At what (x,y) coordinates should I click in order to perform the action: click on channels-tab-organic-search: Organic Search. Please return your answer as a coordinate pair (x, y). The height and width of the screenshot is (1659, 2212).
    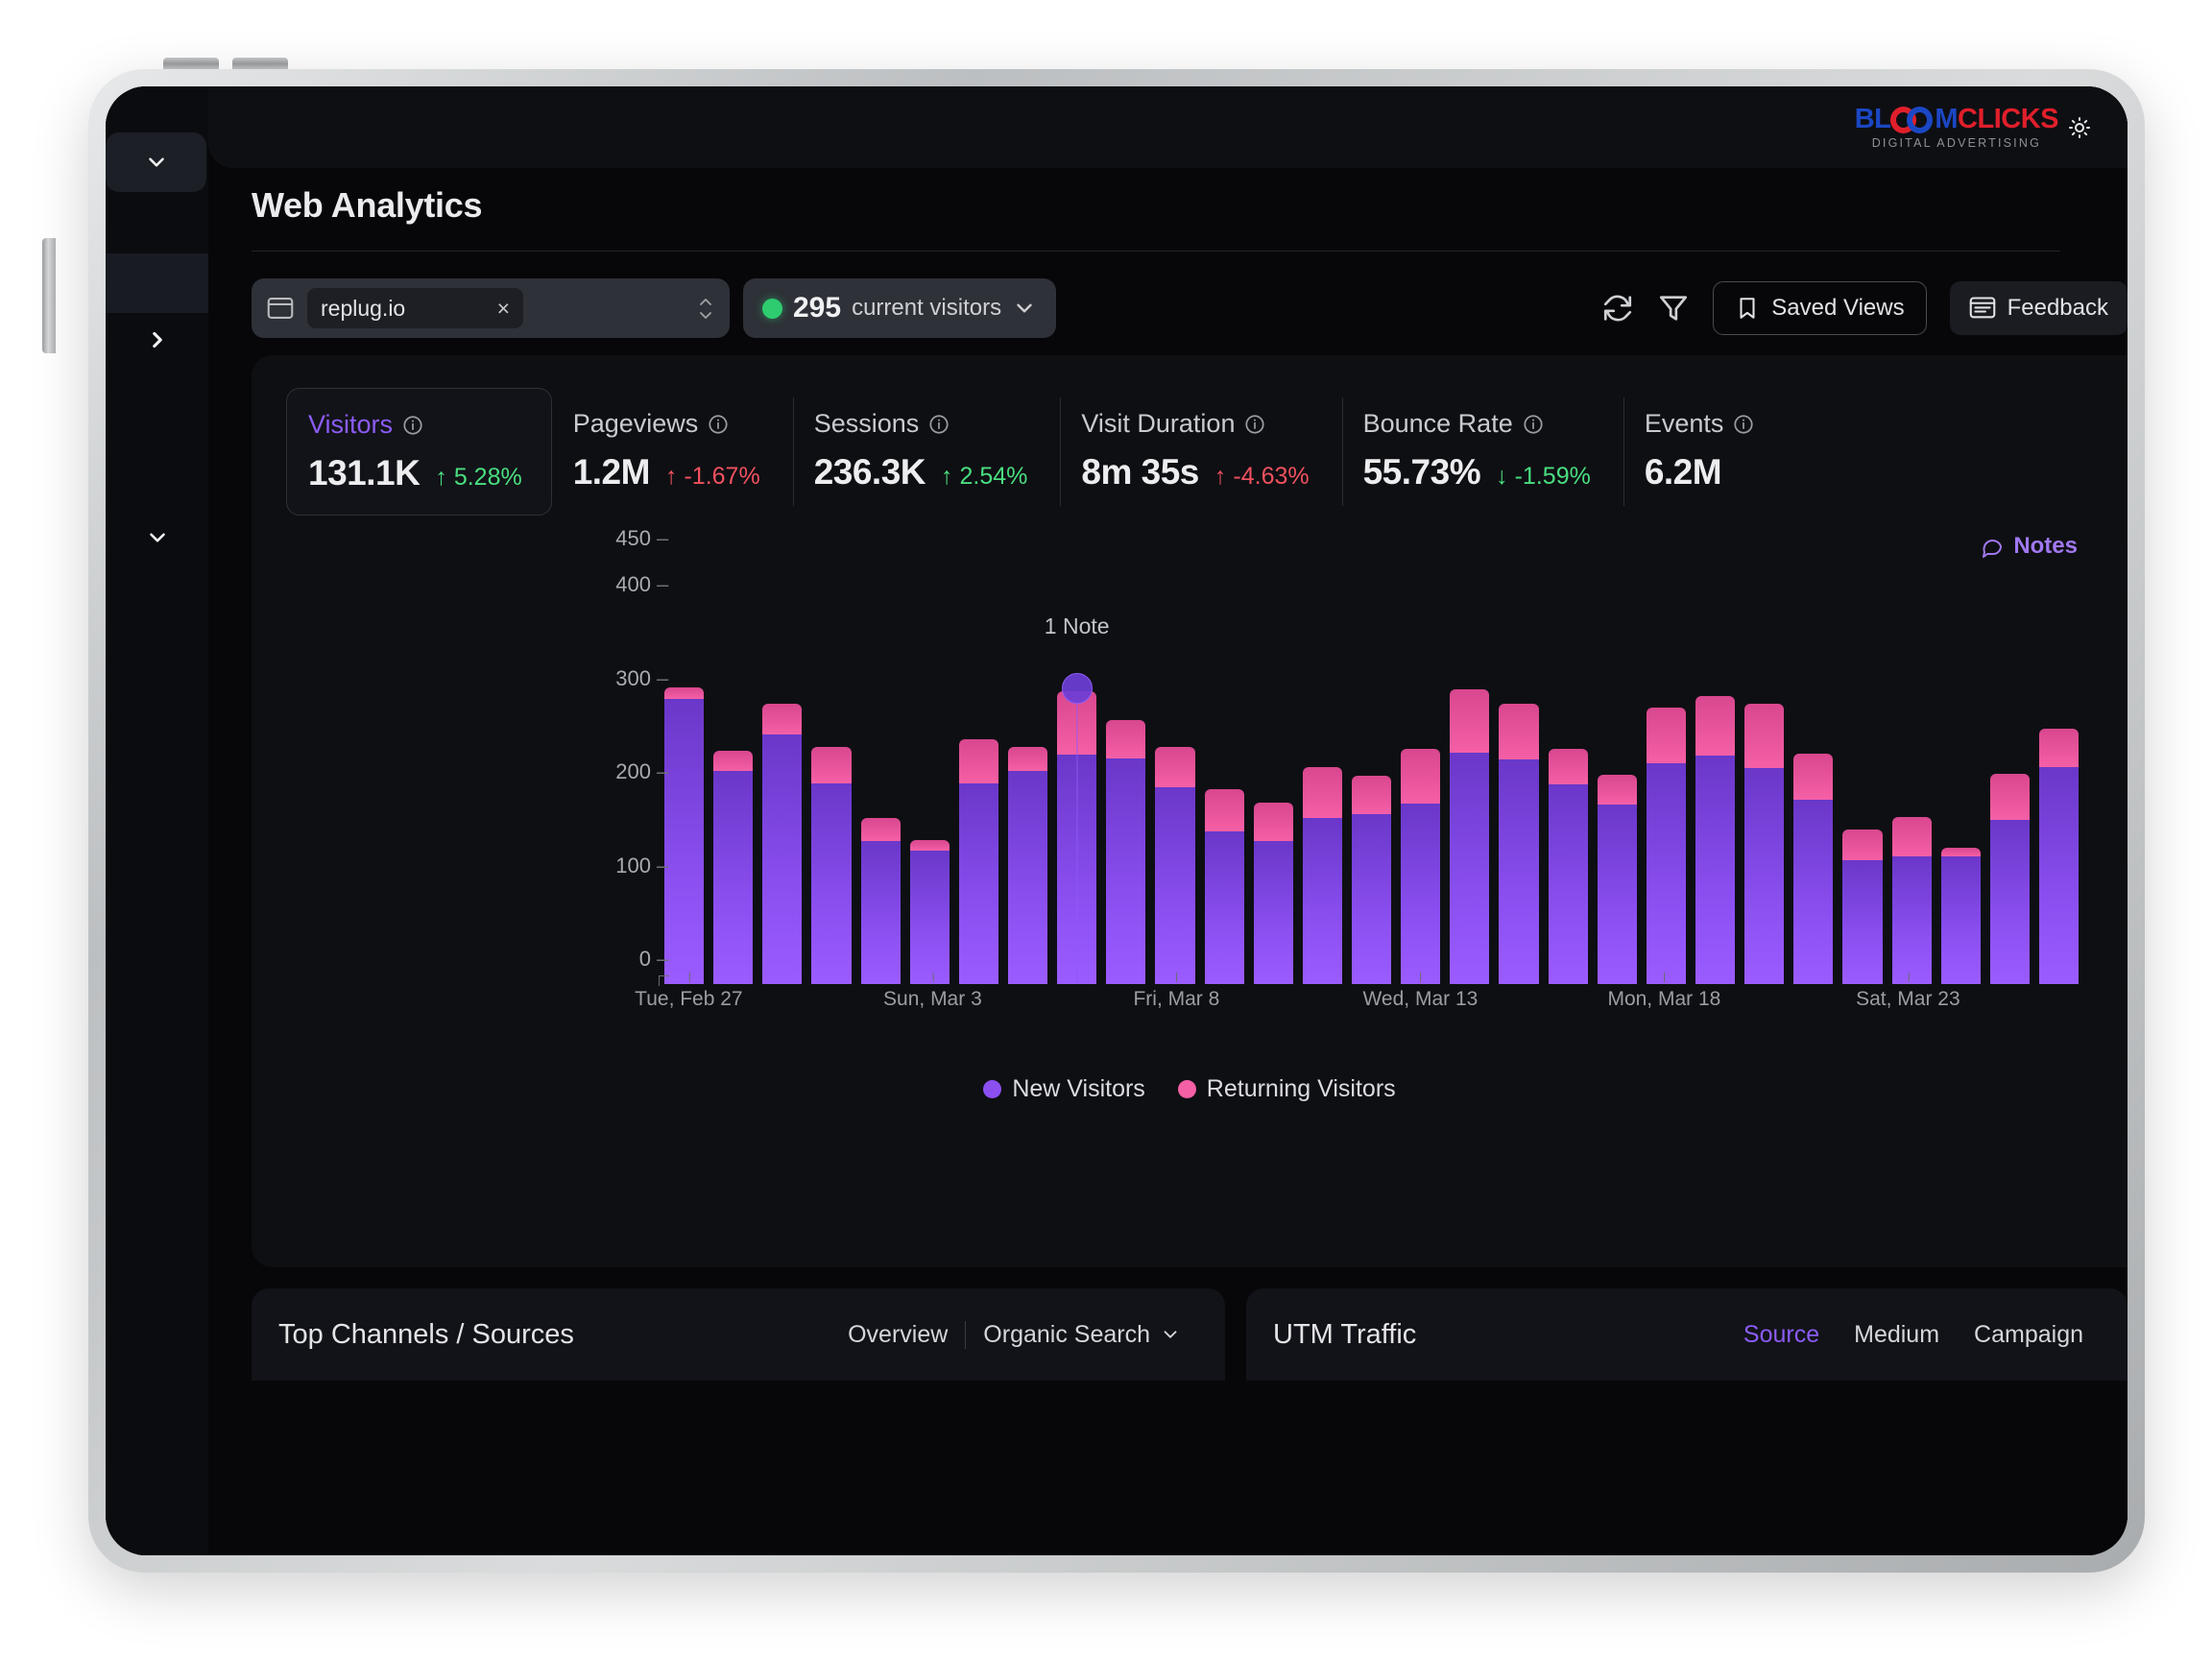
    Looking at the image, I should click on (1081, 1334).